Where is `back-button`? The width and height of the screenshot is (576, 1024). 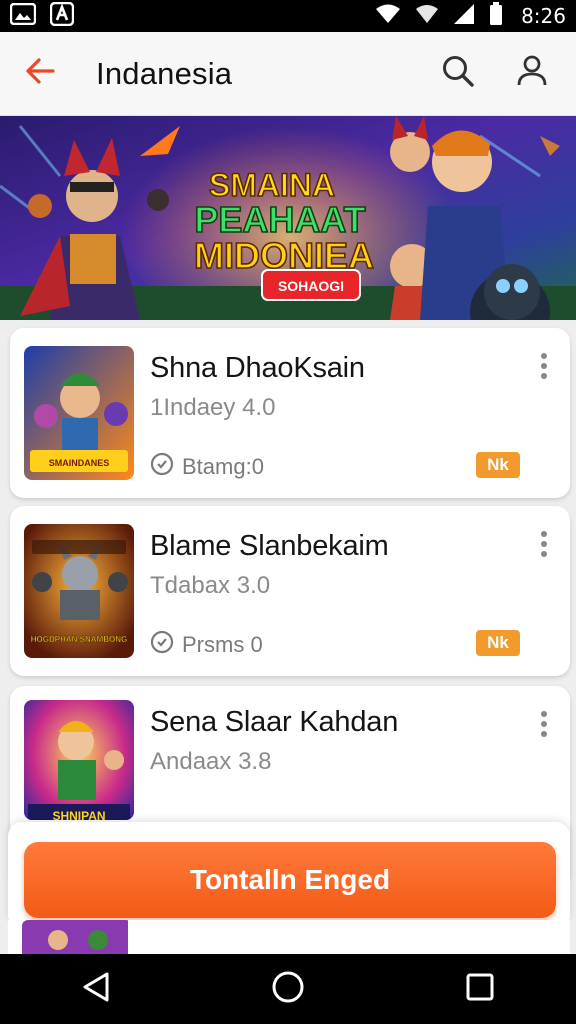
back-button is located at coordinates (40, 74).